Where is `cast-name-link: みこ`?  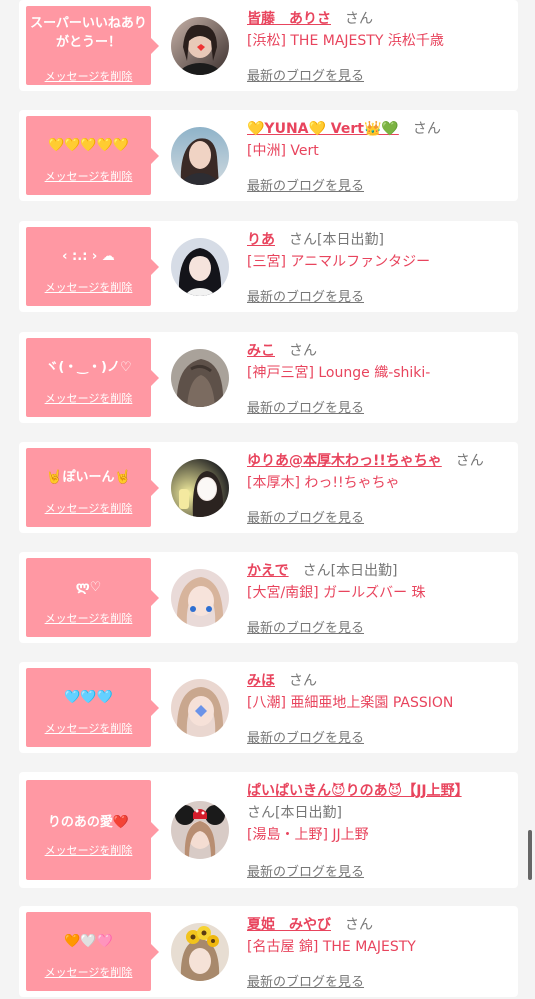
cast-name-link: みこ is located at coordinates (261, 351).